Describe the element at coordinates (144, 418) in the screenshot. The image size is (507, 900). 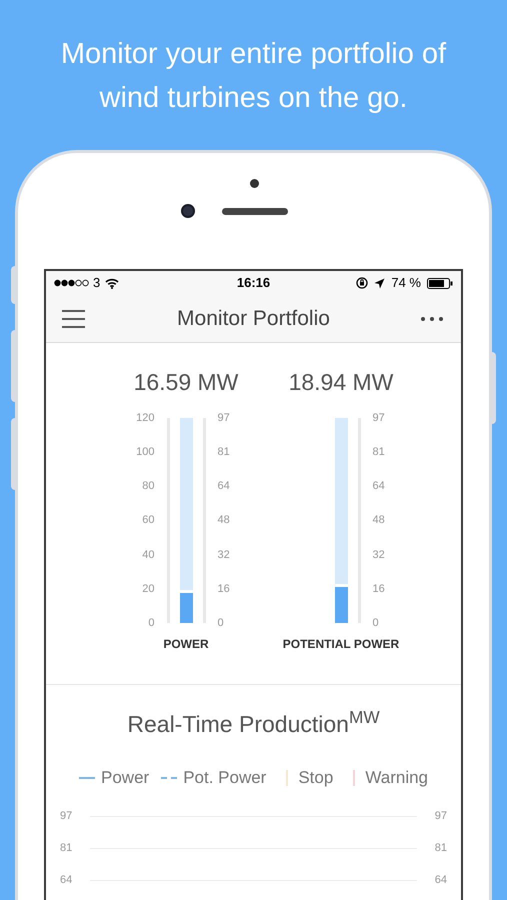
I see `axis-label: 120` at that location.